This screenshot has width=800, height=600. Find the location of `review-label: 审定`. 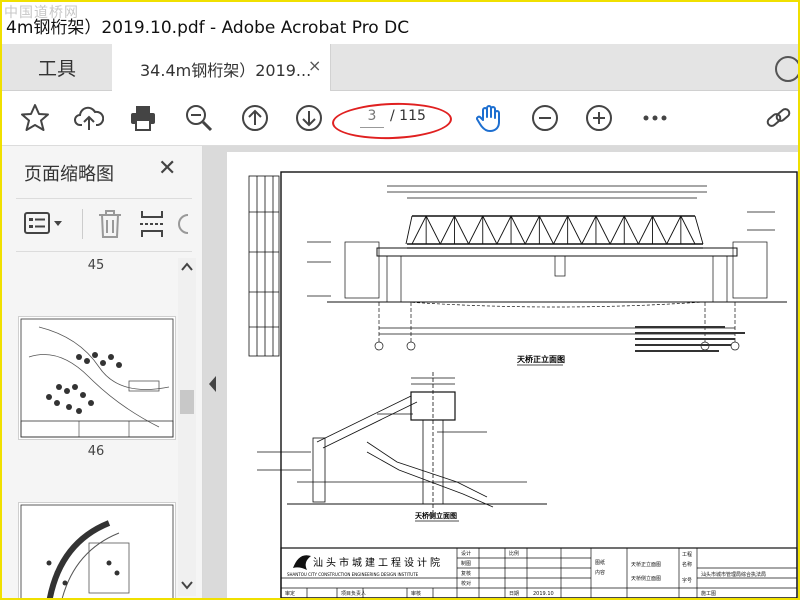

review-label: 审定 is located at coordinates (290, 593).